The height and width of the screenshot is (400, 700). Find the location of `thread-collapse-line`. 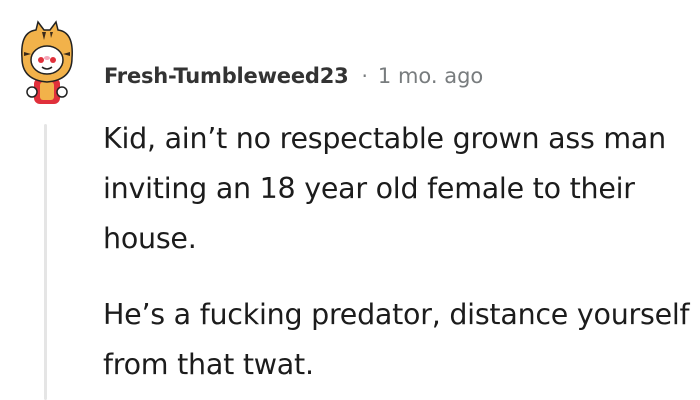

thread-collapse-line is located at coordinates (45, 262).